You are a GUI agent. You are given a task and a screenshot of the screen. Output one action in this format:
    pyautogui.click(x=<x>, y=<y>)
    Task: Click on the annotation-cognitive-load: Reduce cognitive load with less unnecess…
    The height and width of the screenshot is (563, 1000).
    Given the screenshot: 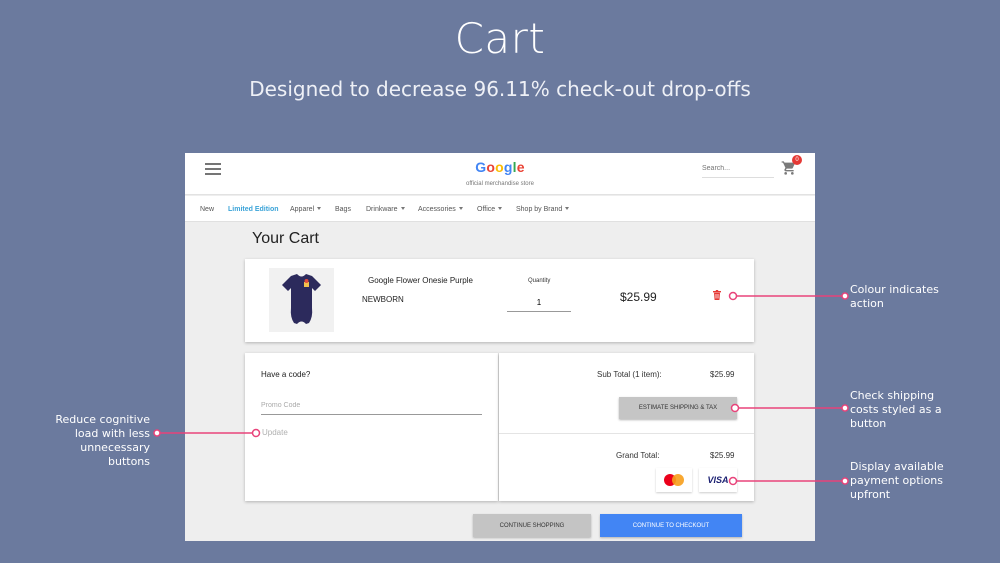 What is the action you would take?
    pyautogui.click(x=102, y=440)
    